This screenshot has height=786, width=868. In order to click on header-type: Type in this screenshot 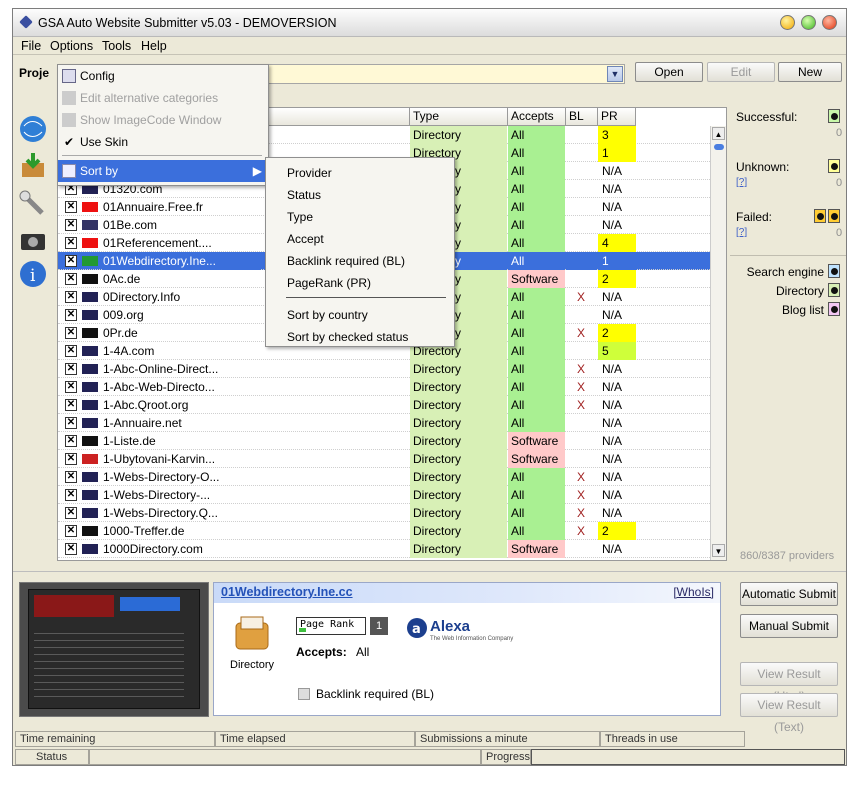, I will do `click(459, 117)`.